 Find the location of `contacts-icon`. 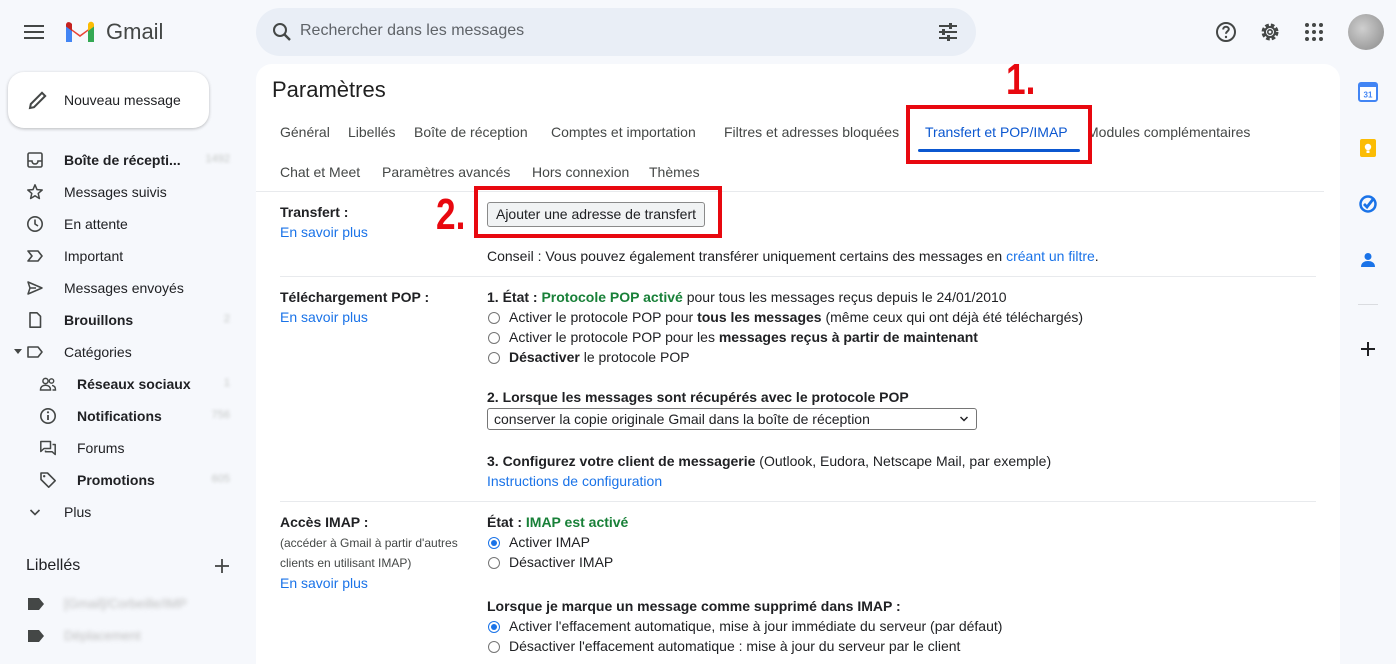

contacts-icon is located at coordinates (1368, 260).